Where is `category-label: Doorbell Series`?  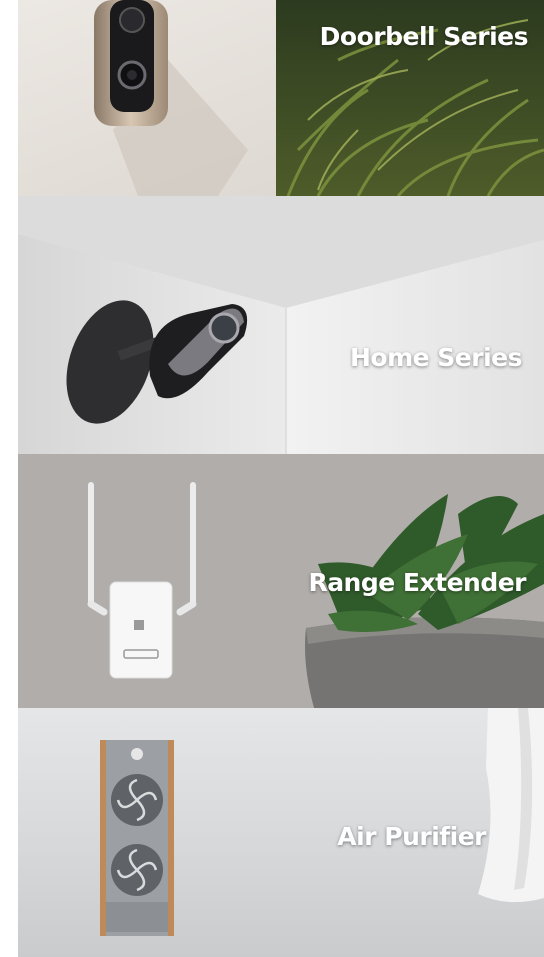
category-label: Doorbell Series is located at coordinates (424, 36).